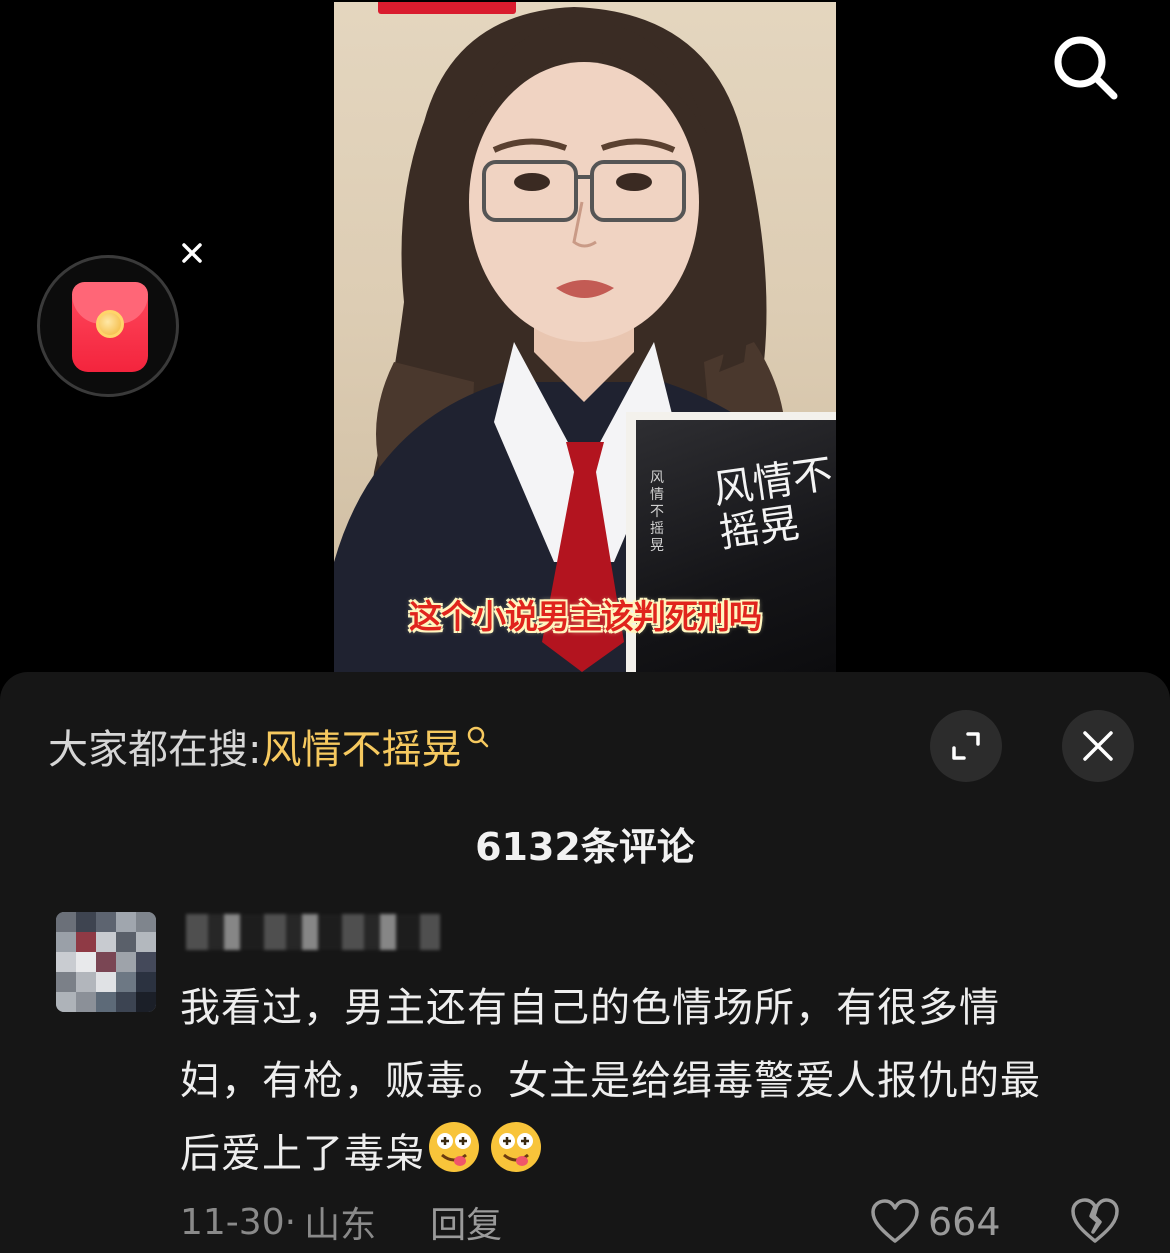 The height and width of the screenshot is (1253, 1170). Describe the element at coordinates (590, 1008) in the screenshot. I see `comment-line: 我看过，男主还有自己的色情场所，有很多情` at that location.